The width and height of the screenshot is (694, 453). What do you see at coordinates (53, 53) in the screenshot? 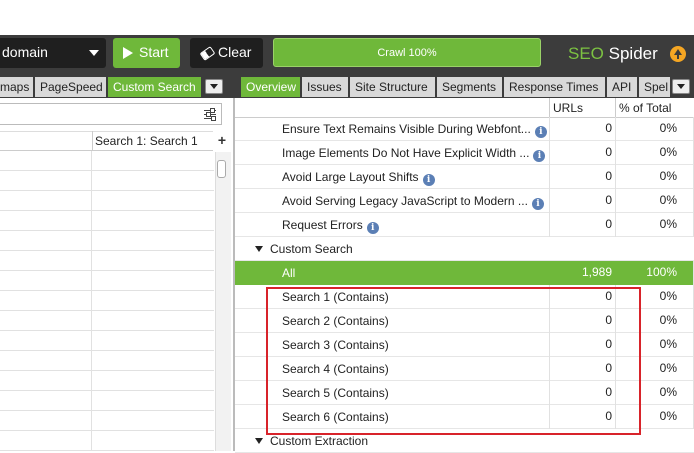
I see `crawl-mode-dropdown: domain` at bounding box center [53, 53].